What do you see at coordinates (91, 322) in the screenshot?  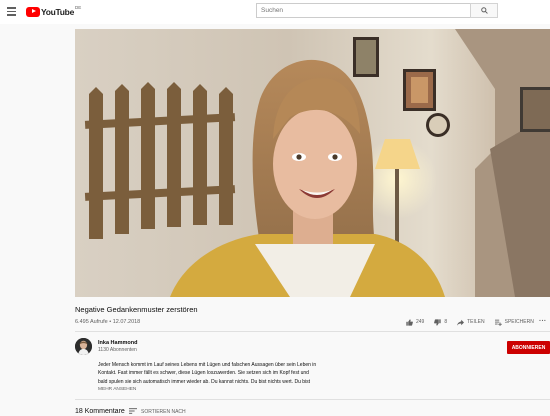 I see `view-count: 6.495 Aufrufe` at bounding box center [91, 322].